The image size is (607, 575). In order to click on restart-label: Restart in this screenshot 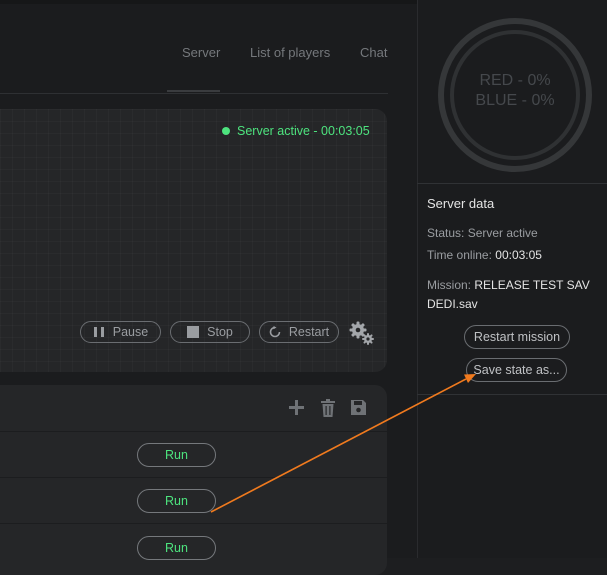, I will do `click(309, 332)`.